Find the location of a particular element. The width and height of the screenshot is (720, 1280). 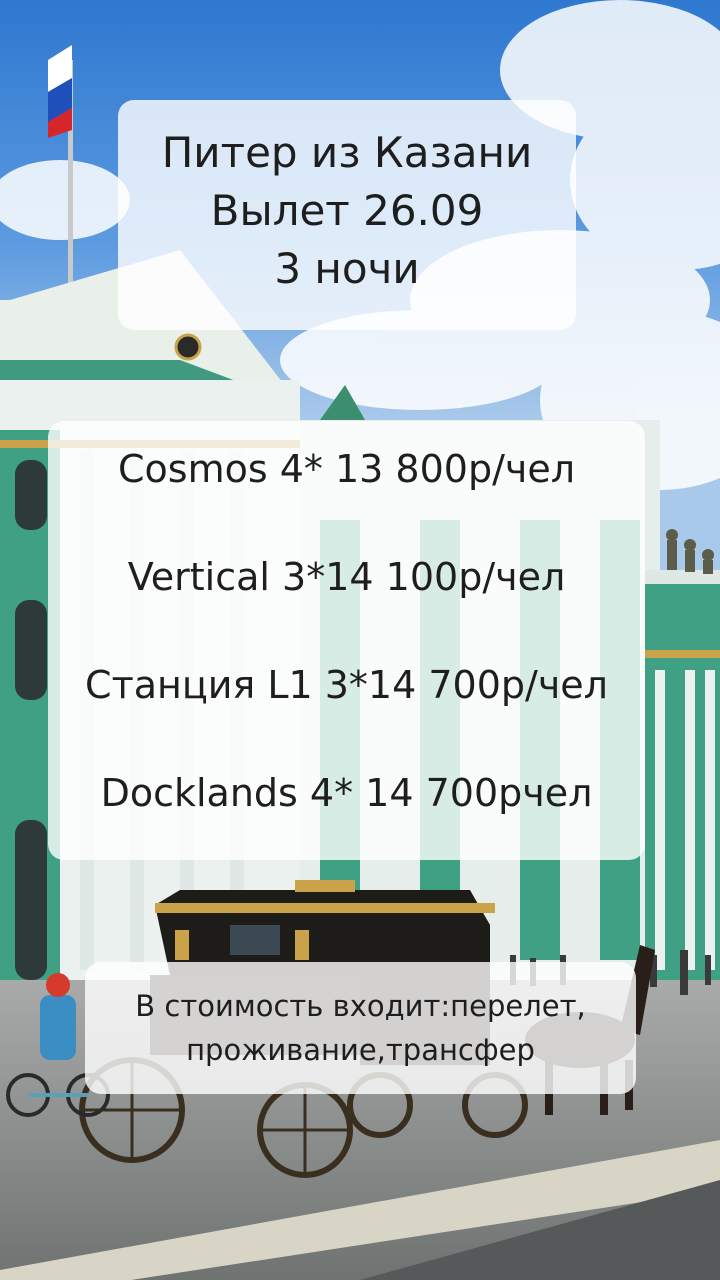

included-line-2: проживание,трансфер is located at coordinates (360, 1050).